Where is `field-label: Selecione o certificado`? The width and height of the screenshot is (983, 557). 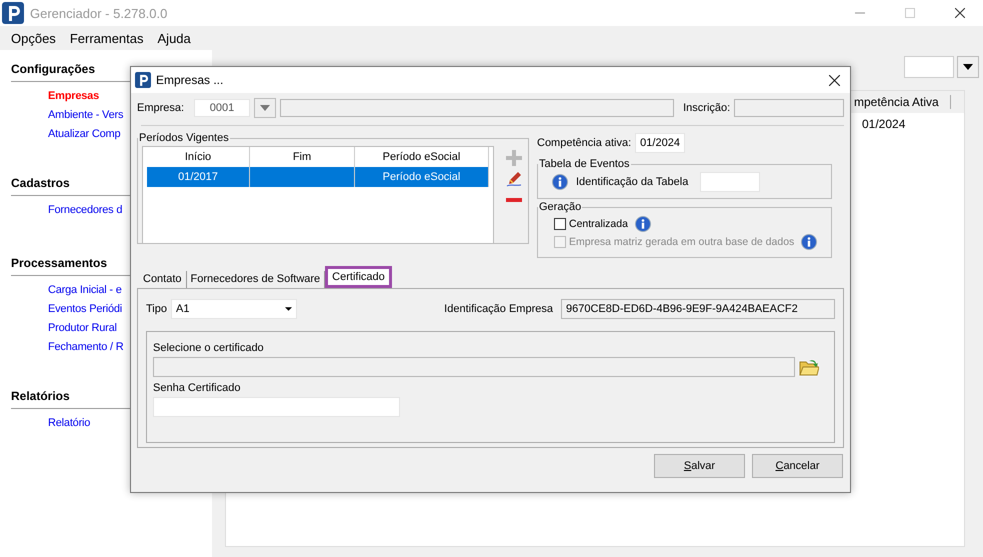
field-label: Selecione o certificado is located at coordinates (209, 348).